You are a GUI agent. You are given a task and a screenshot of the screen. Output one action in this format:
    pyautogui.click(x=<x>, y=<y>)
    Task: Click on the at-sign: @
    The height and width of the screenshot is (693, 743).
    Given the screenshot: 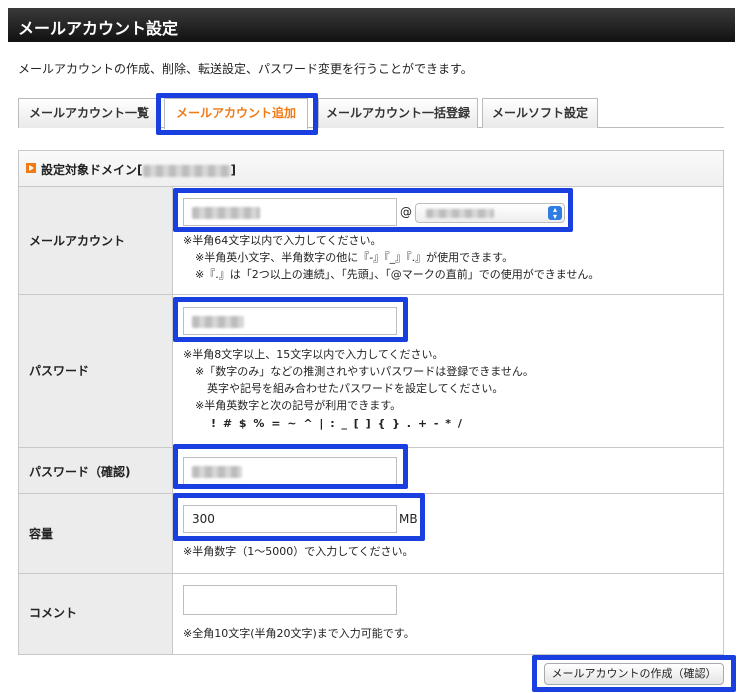 What is the action you would take?
    pyautogui.click(x=406, y=212)
    